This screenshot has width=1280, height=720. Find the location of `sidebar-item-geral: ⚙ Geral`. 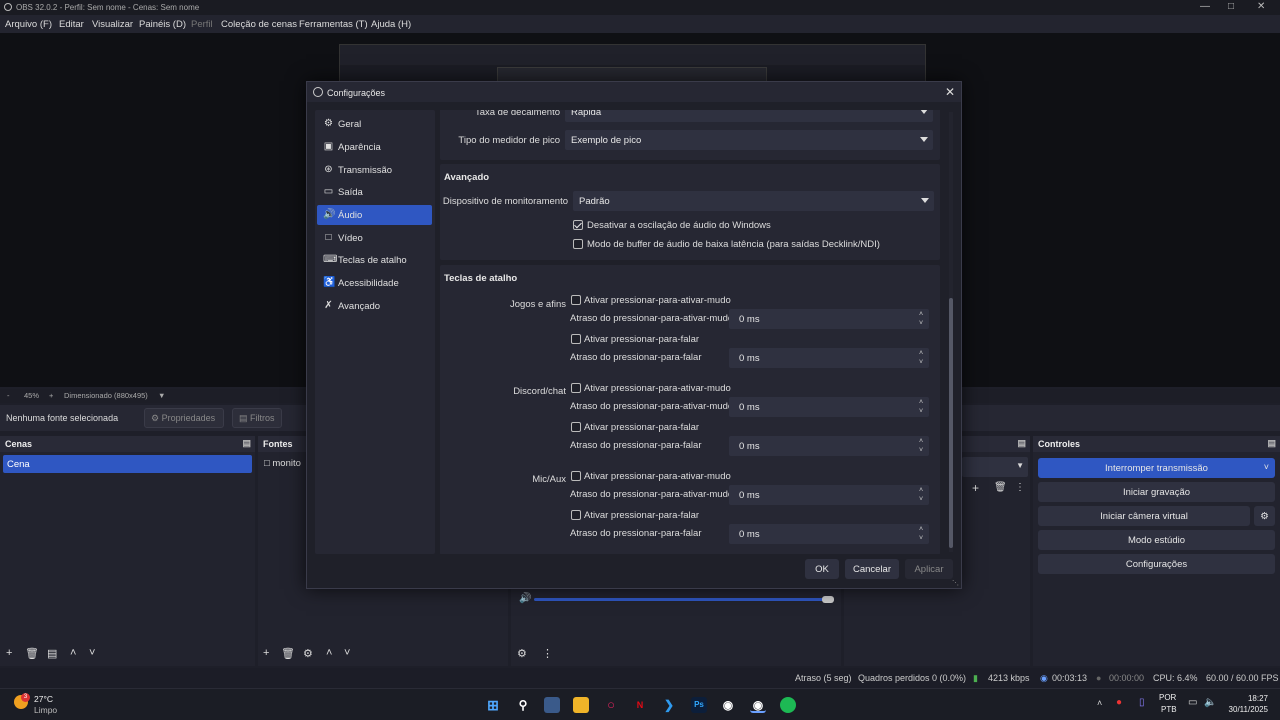

sidebar-item-geral: ⚙ Geral is located at coordinates (374, 124).